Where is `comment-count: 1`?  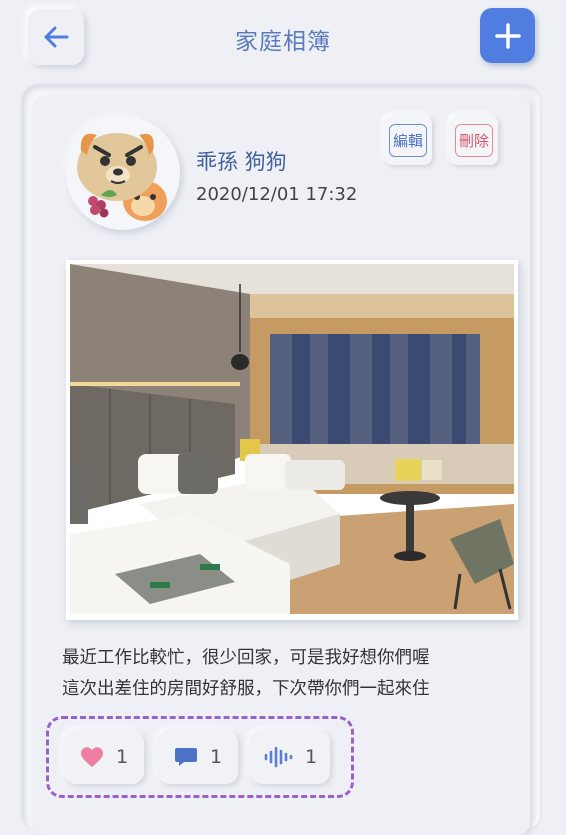 comment-count: 1 is located at coordinates (216, 757).